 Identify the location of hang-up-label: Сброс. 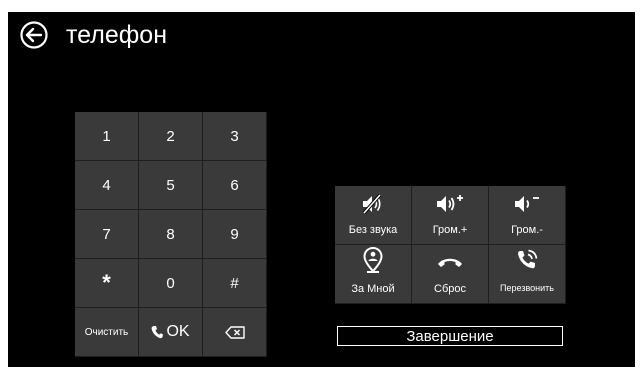
(450, 289).